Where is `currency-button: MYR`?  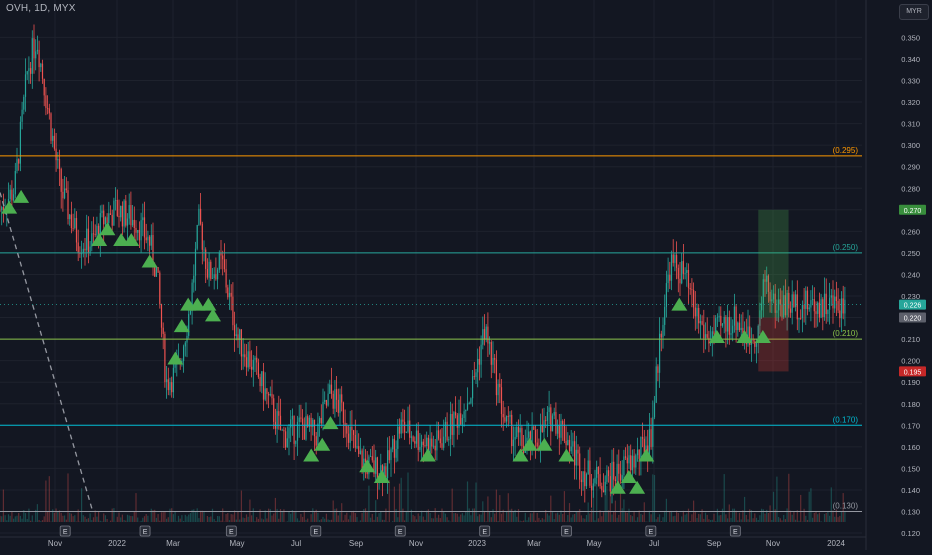 currency-button: MYR is located at coordinates (914, 12).